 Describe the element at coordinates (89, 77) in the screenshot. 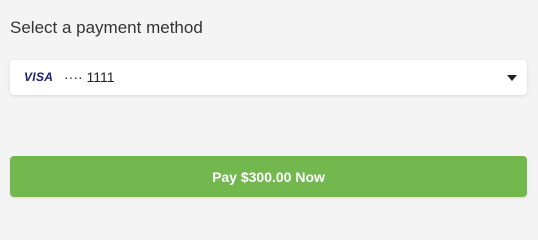

I see `masked-card-number: ···· 1111` at that location.